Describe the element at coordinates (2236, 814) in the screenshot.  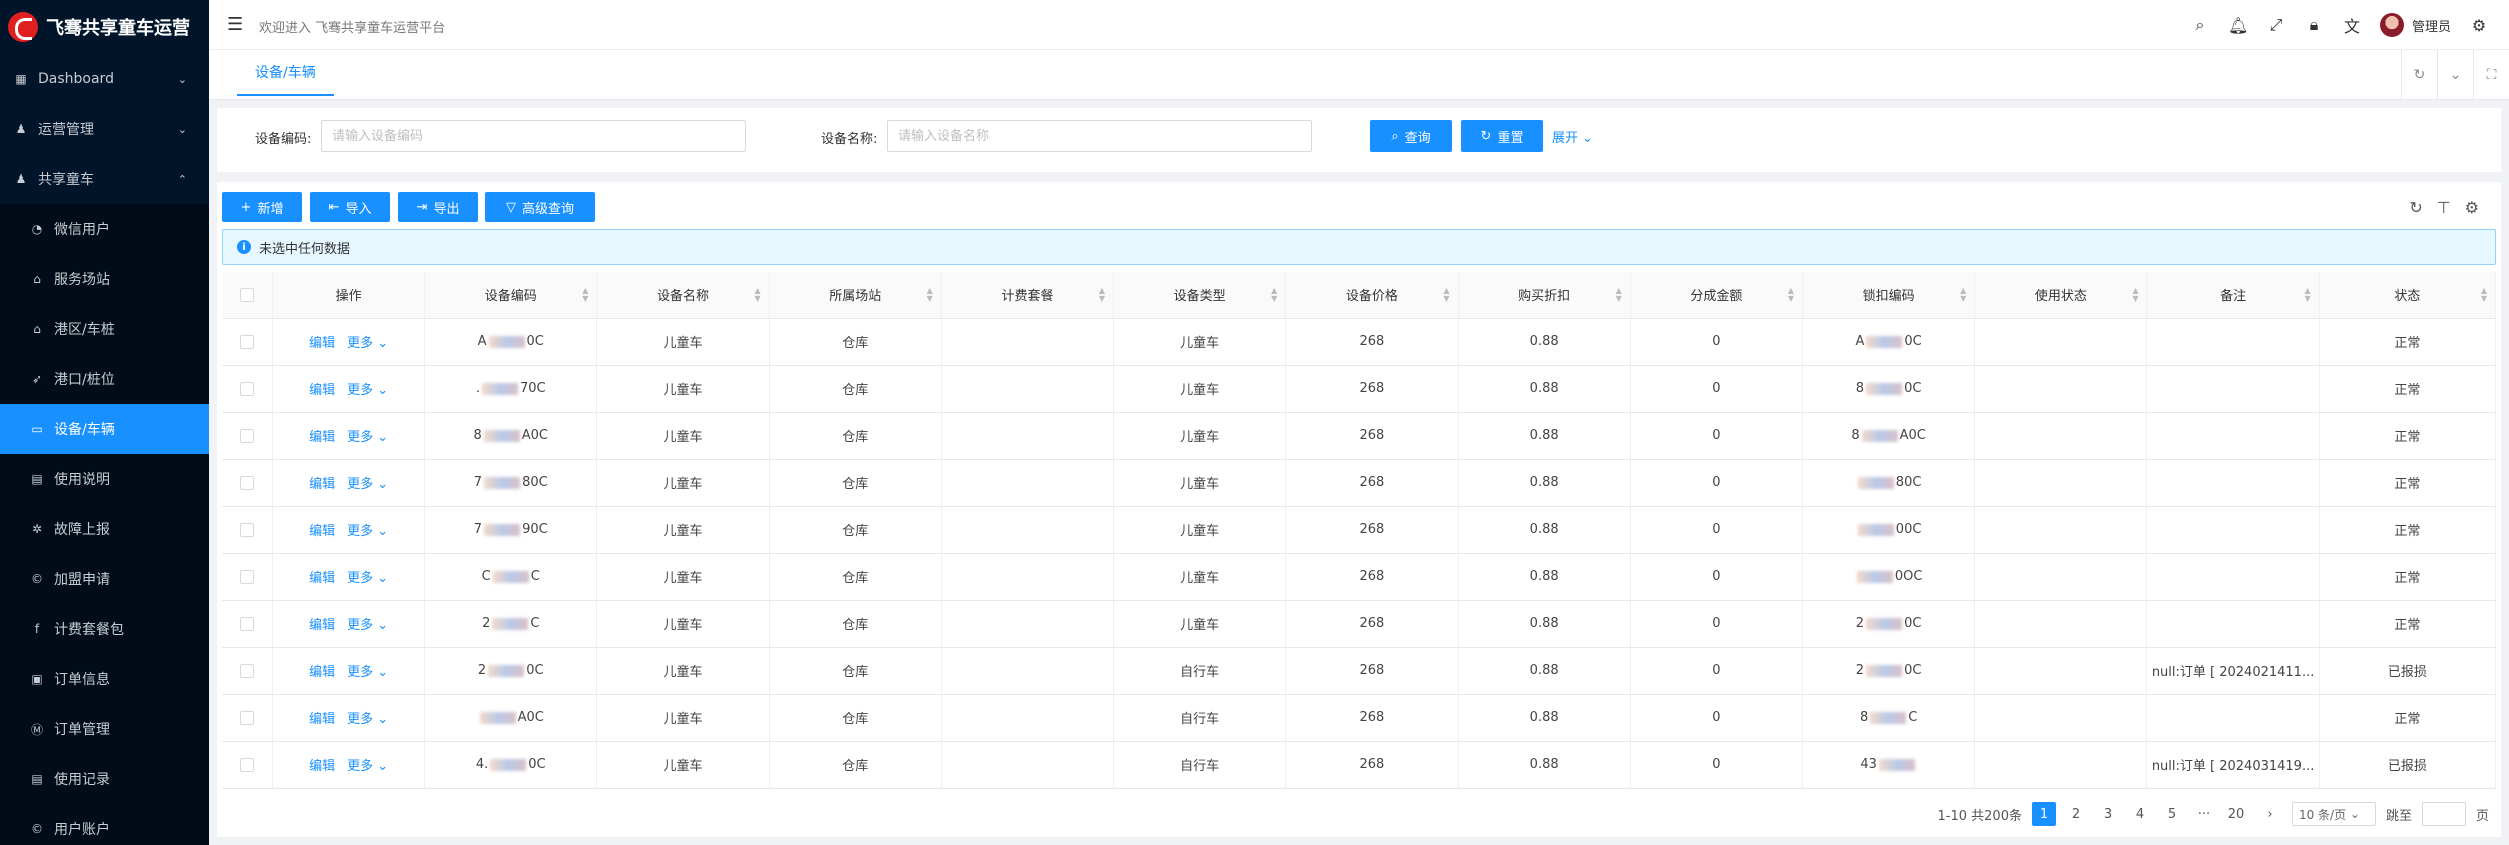
I see `page-20: 20` at that location.